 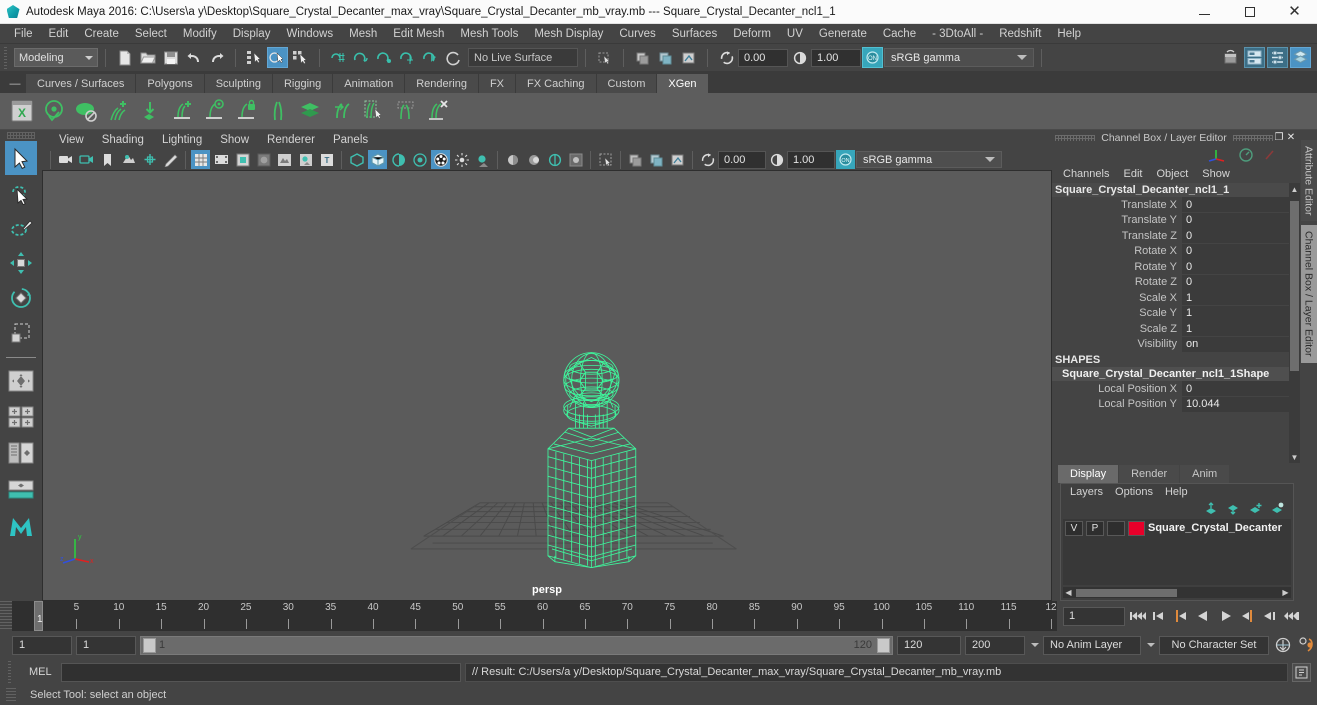 What do you see at coordinates (21, 263) in the screenshot?
I see `tool-move` at bounding box center [21, 263].